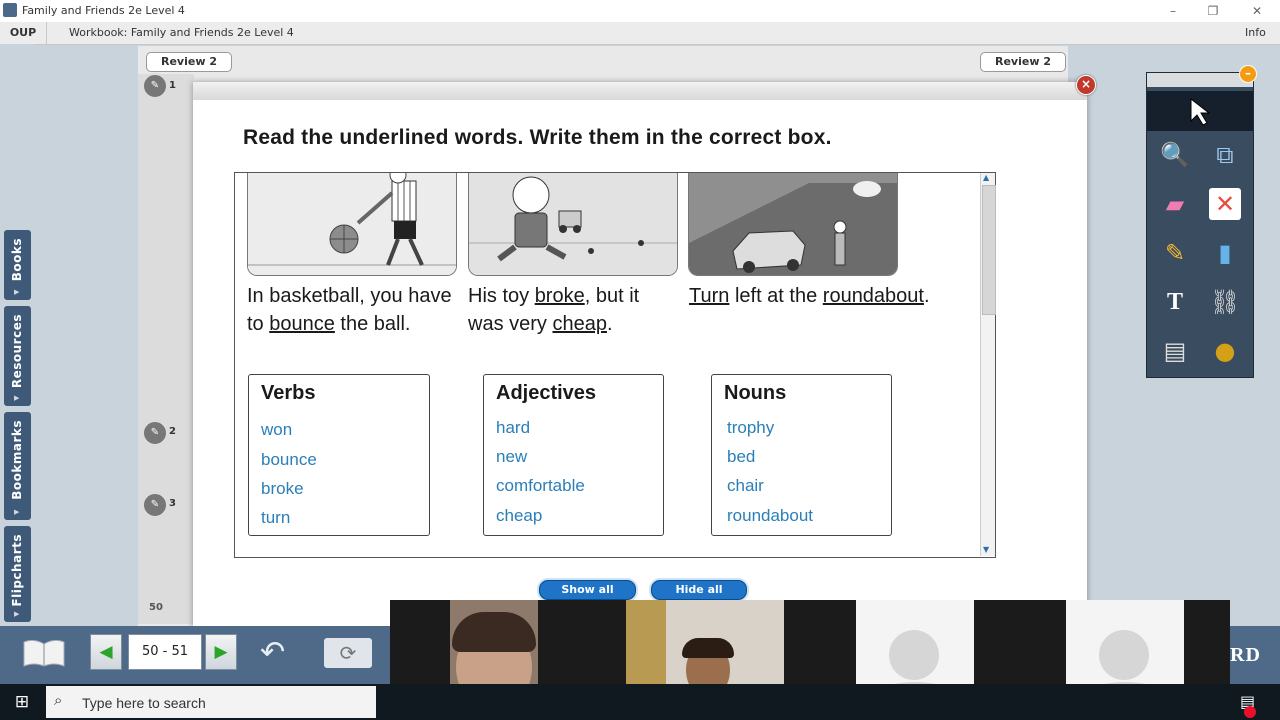 The height and width of the screenshot is (720, 1280). I want to click on car-at-roundabout-illustration, so click(793, 224).